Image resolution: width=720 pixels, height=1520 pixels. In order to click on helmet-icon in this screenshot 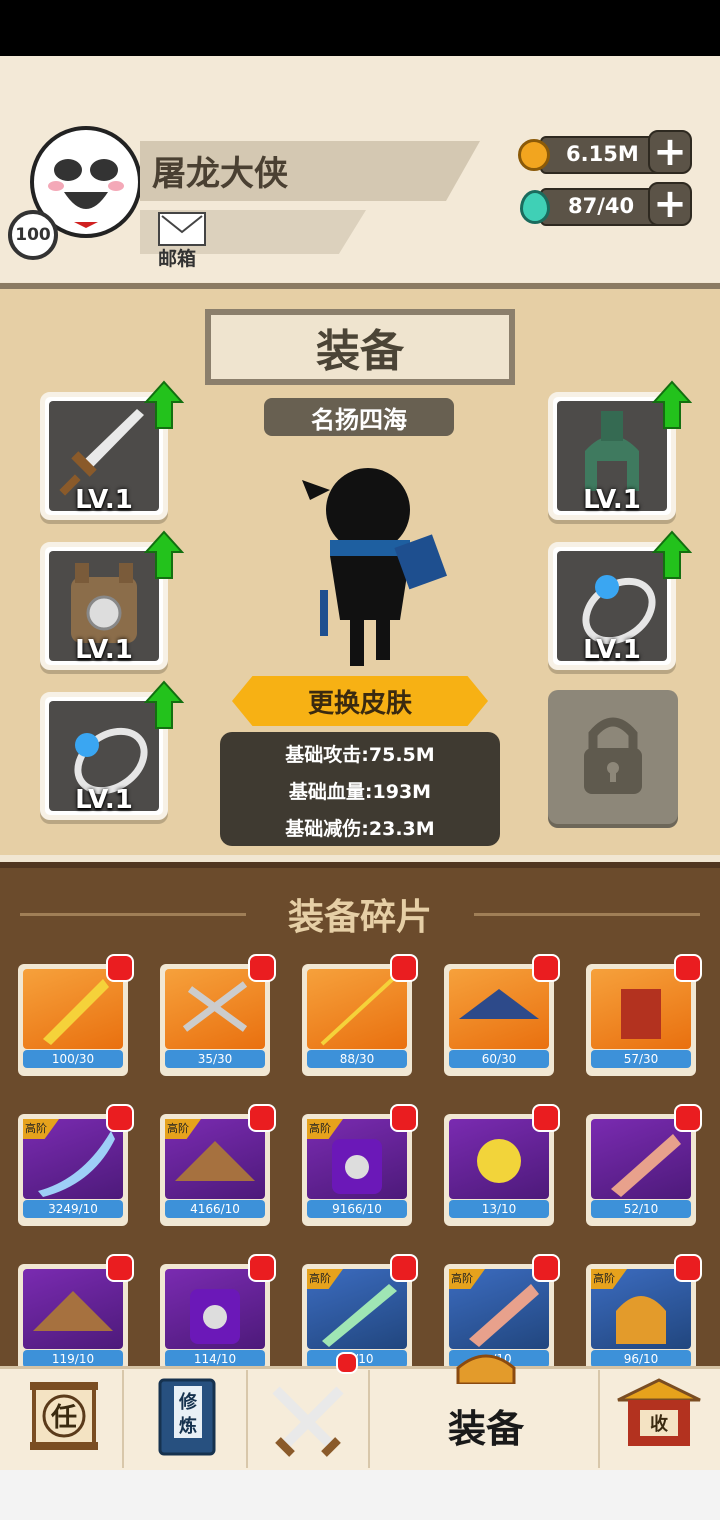, I will do `click(486, 1369)`.